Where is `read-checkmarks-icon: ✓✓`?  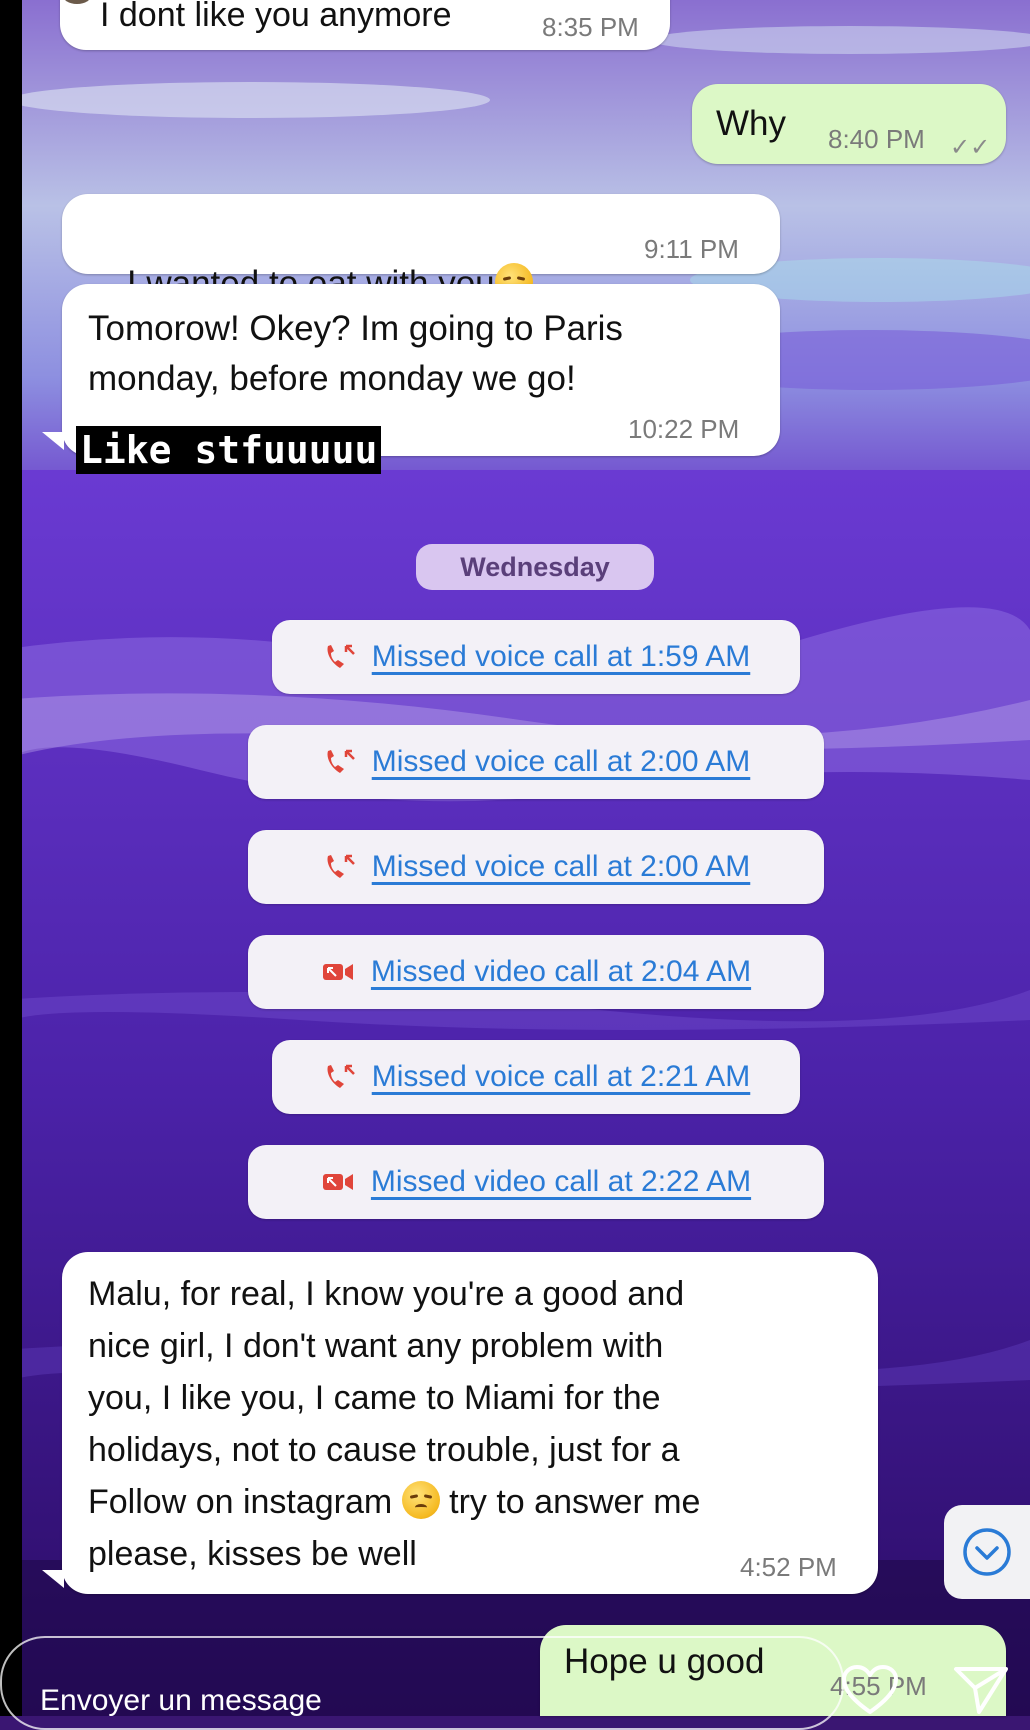 read-checkmarks-icon: ✓✓ is located at coordinates (970, 147).